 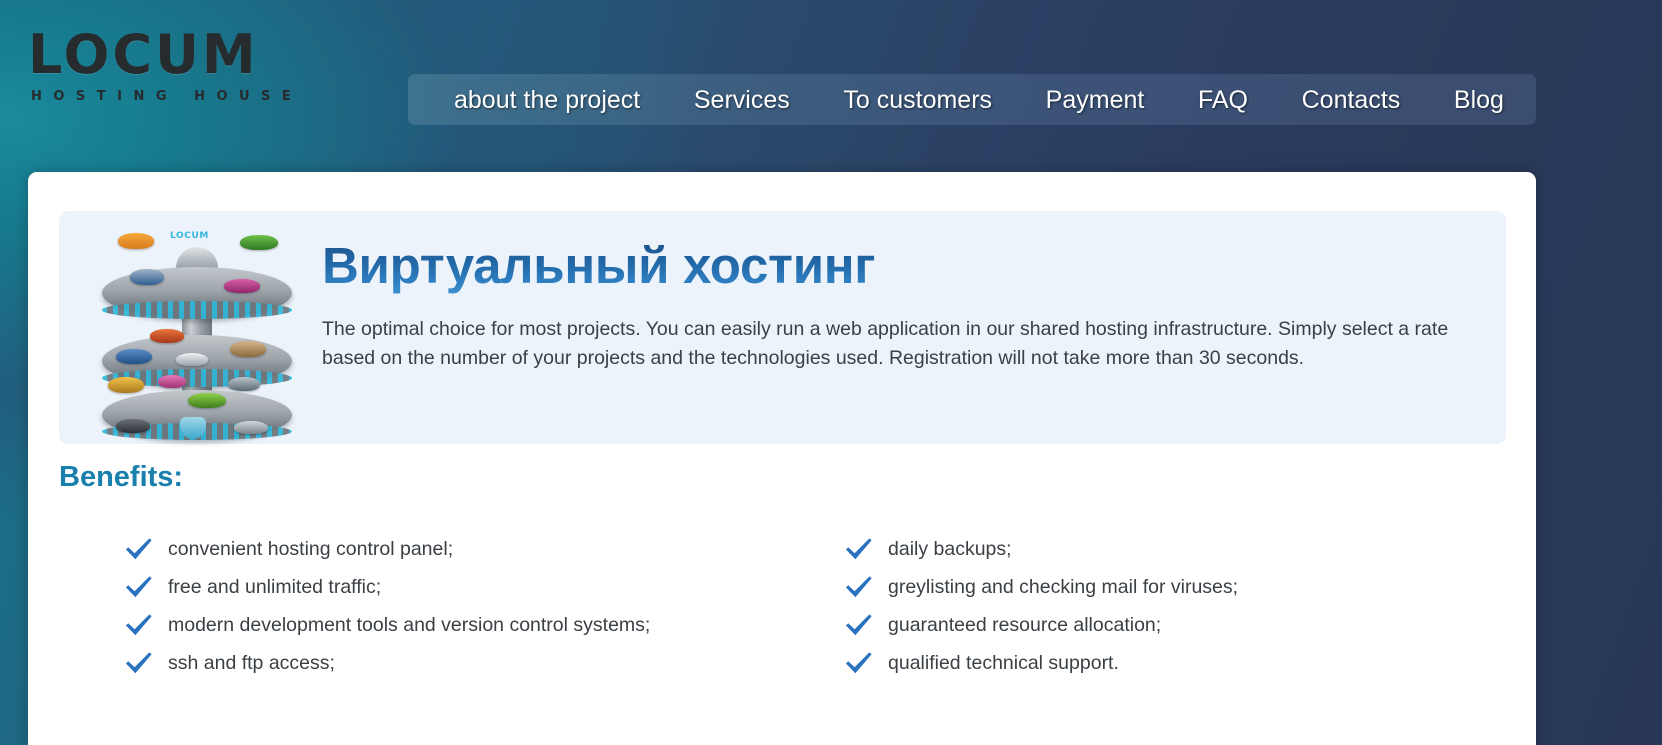 What do you see at coordinates (133, 426) in the screenshot?
I see `craft-dark-icon` at bounding box center [133, 426].